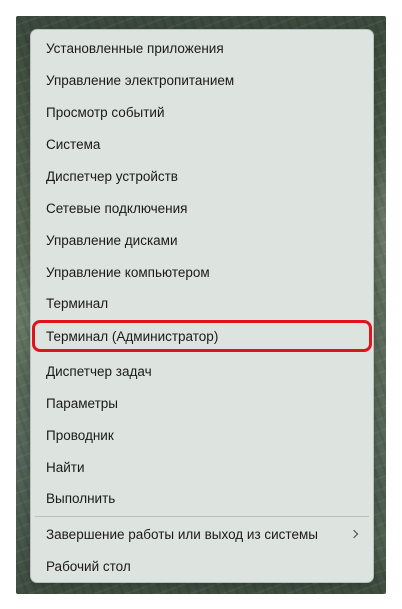 The height and width of the screenshot is (609, 402). What do you see at coordinates (202, 516) in the screenshot?
I see `menu-separator` at bounding box center [202, 516].